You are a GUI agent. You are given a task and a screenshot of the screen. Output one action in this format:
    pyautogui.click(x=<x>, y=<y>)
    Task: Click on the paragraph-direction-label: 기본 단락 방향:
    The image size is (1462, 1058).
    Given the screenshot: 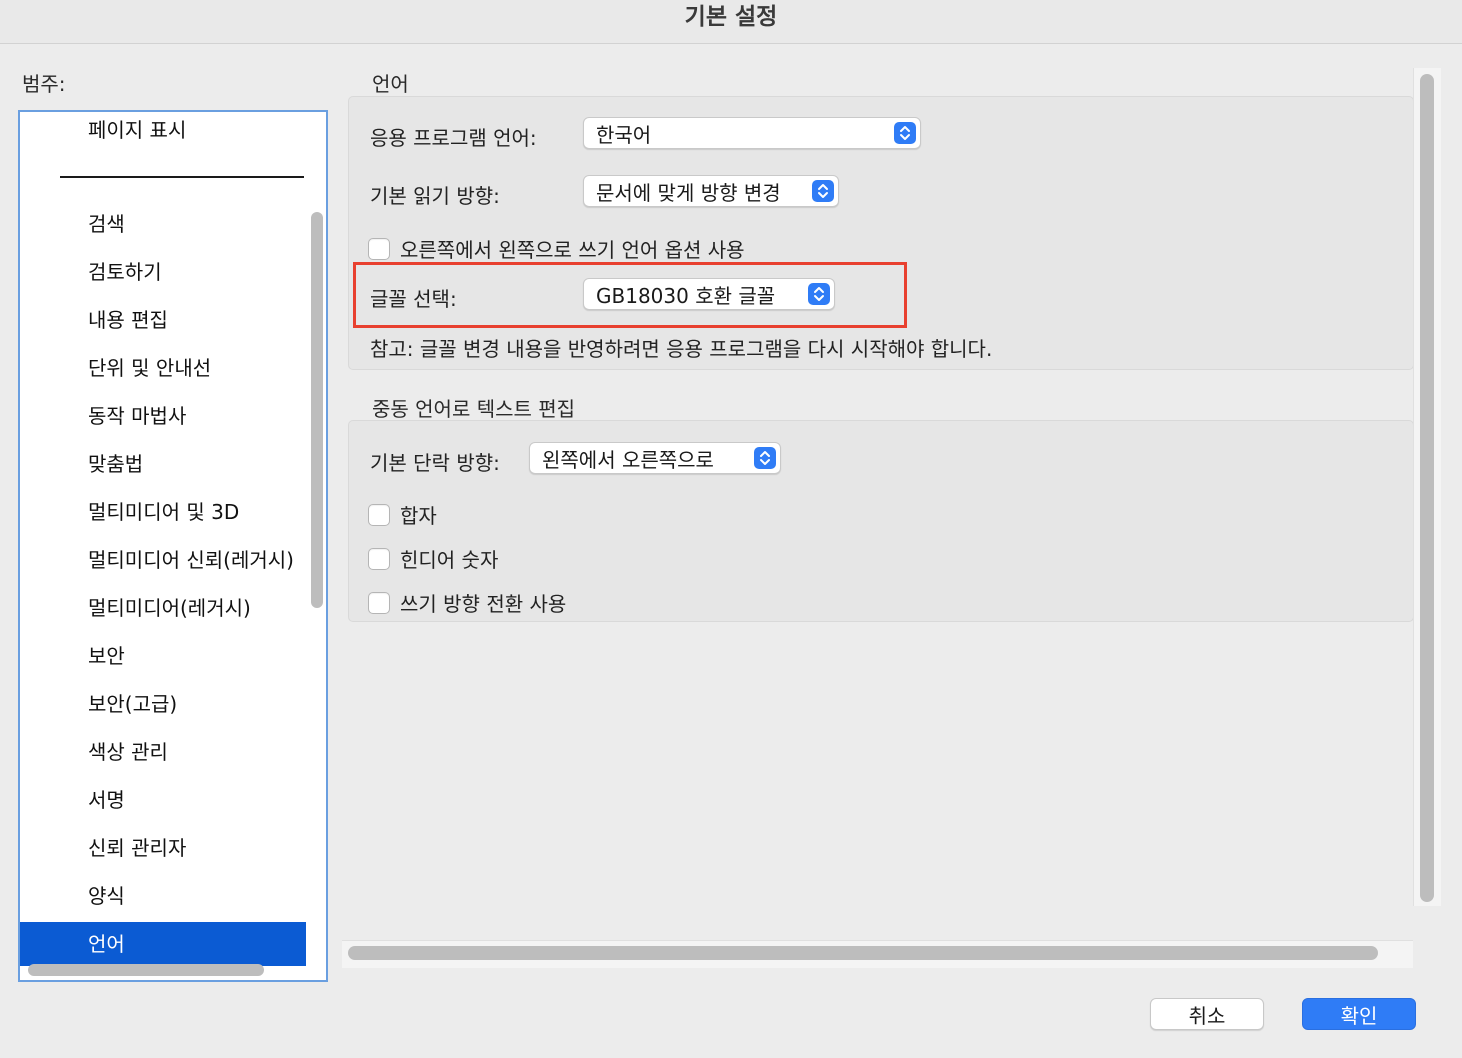 What is the action you would take?
    pyautogui.click(x=435, y=463)
    